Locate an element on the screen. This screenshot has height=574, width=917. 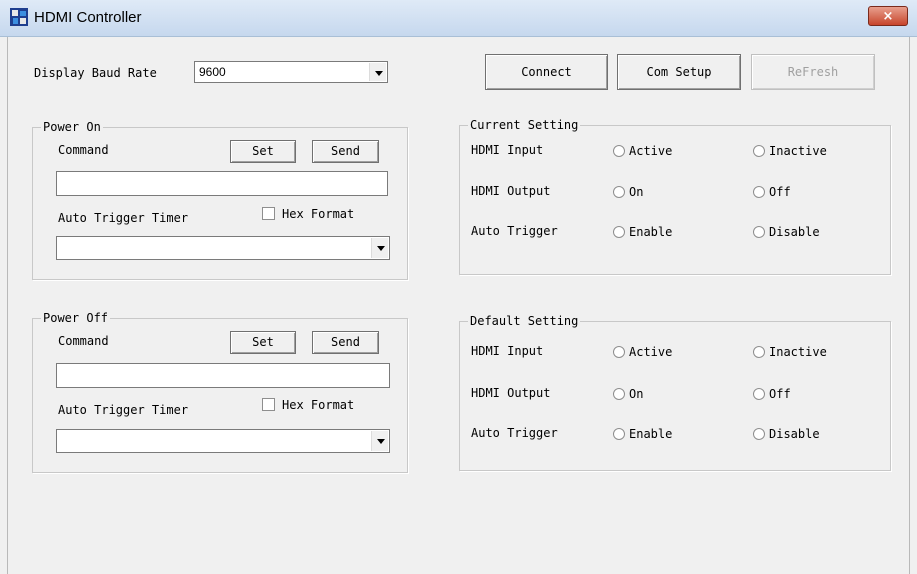
power-on-command-label: Command is located at coordinates (83, 150).